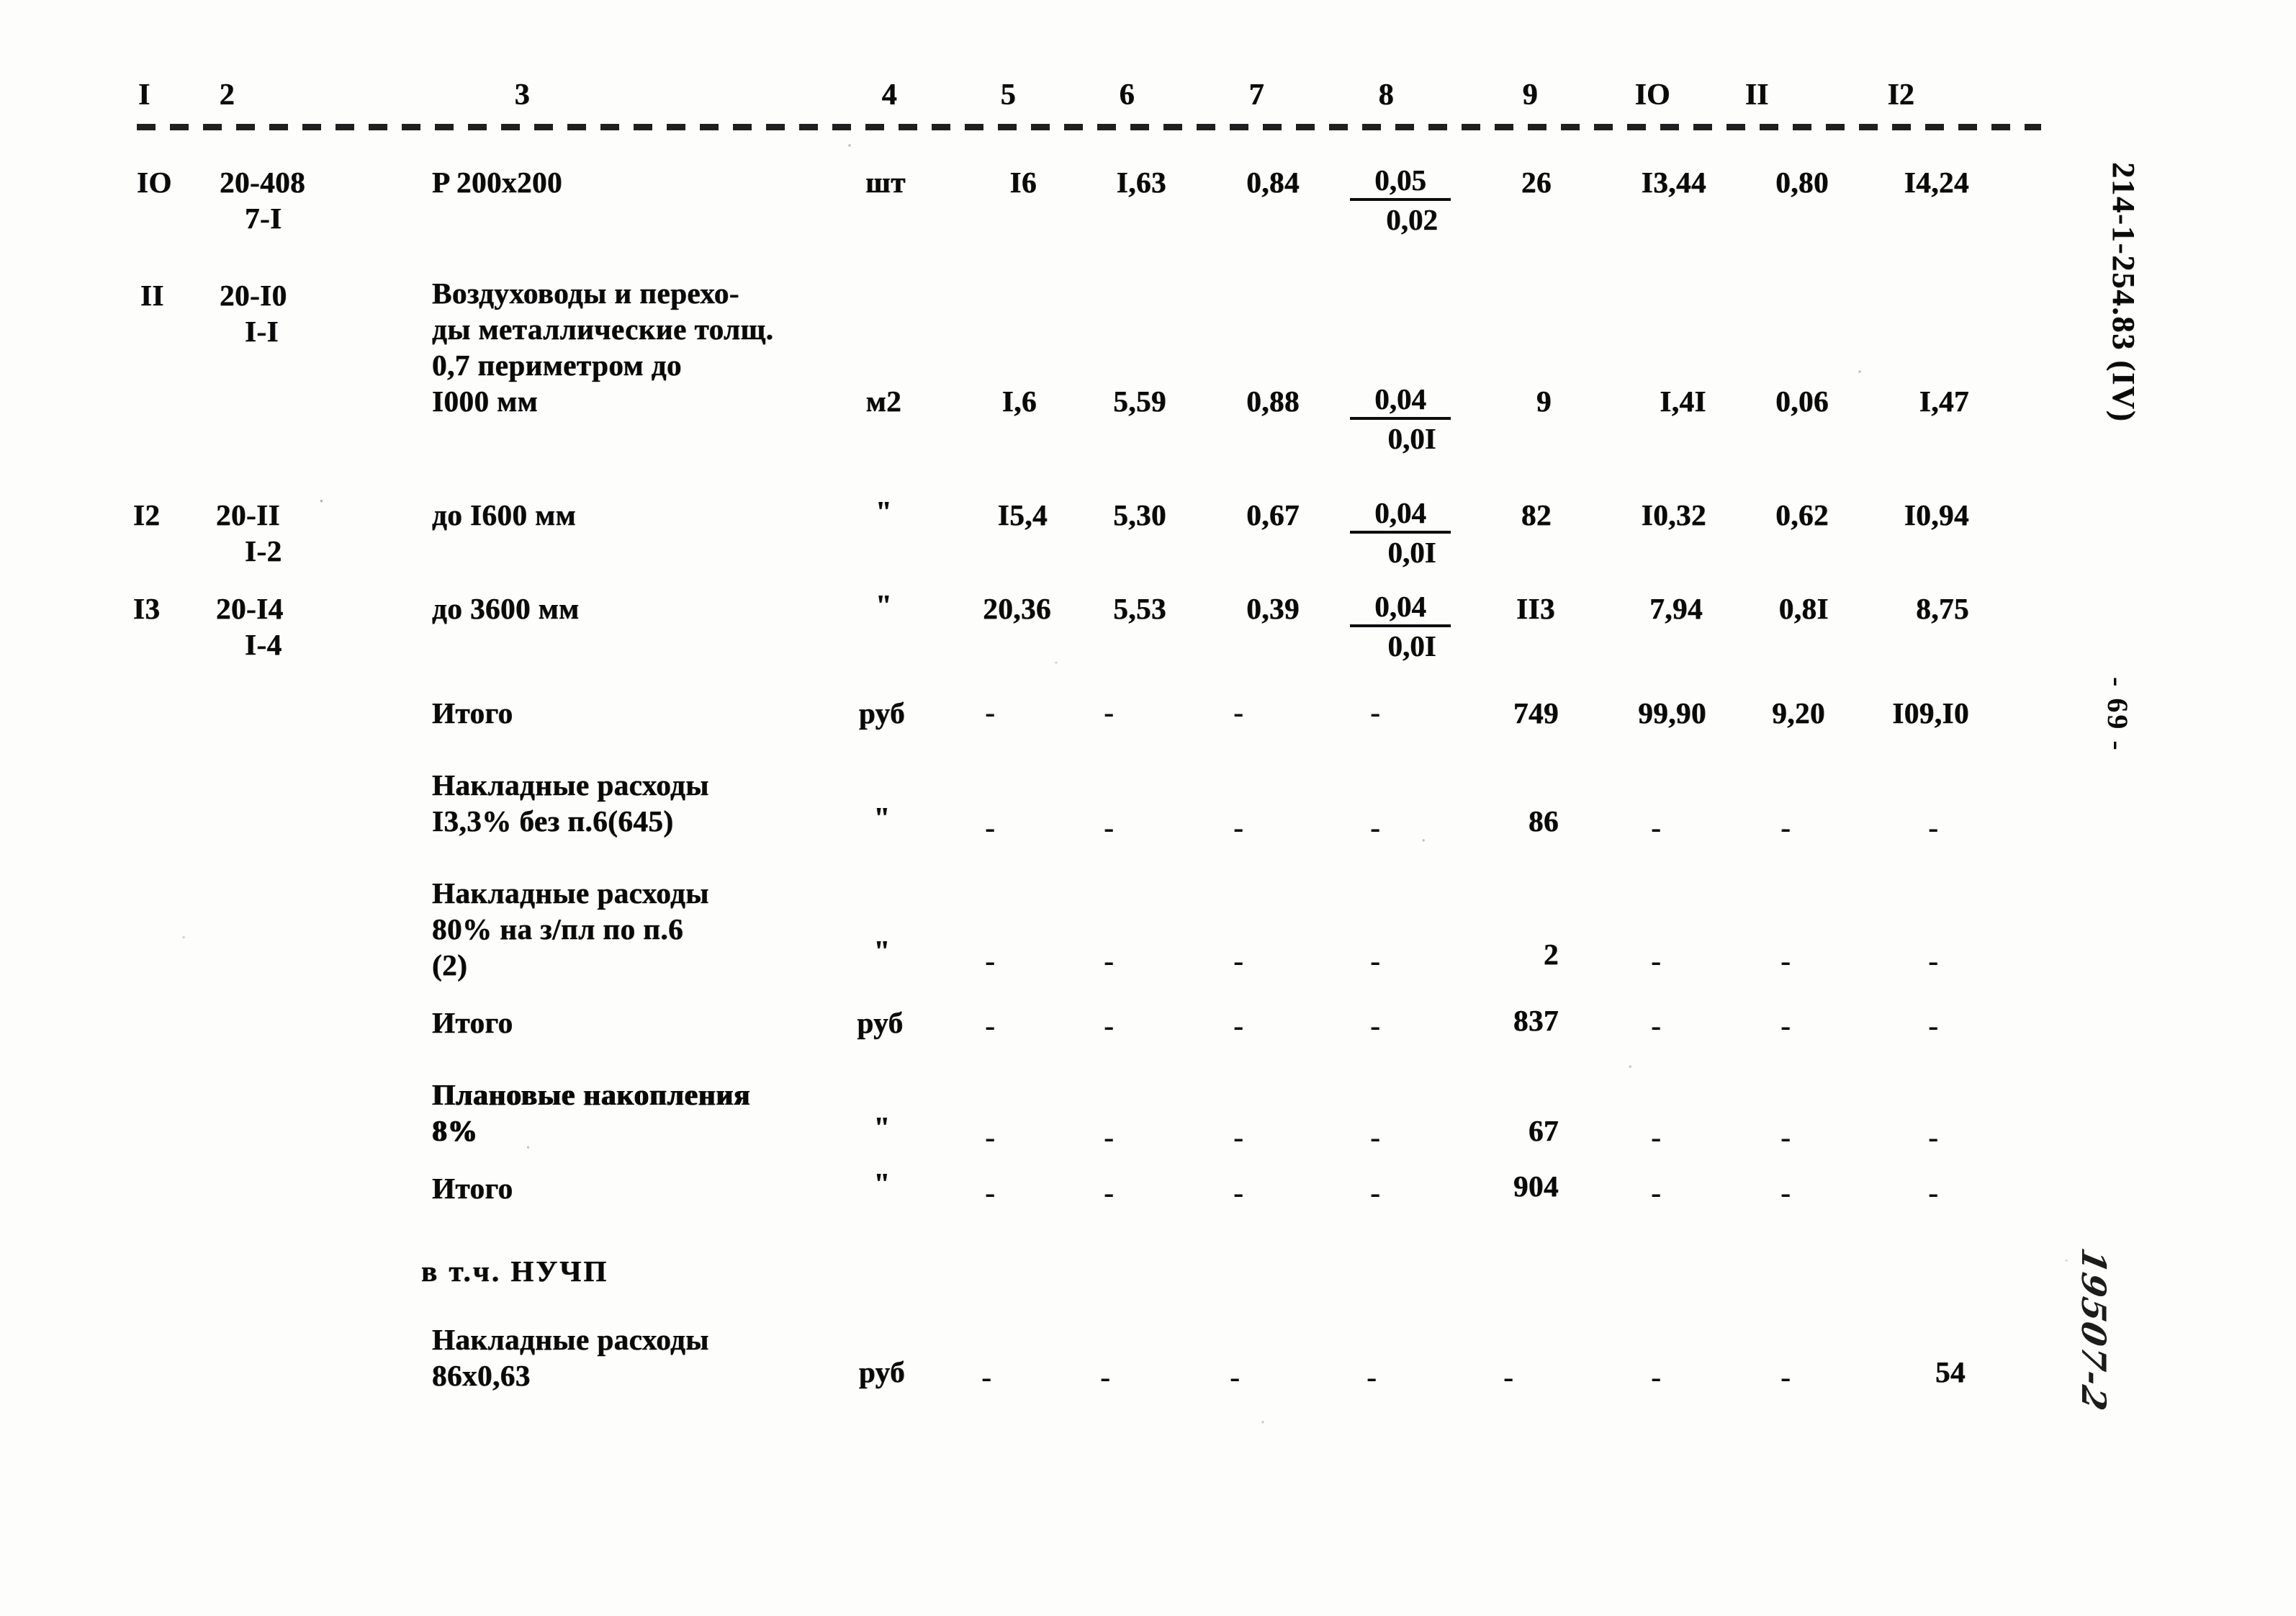  Describe the element at coordinates (1273, 608) in the screenshot. I see `table-row: 0,39` at that location.